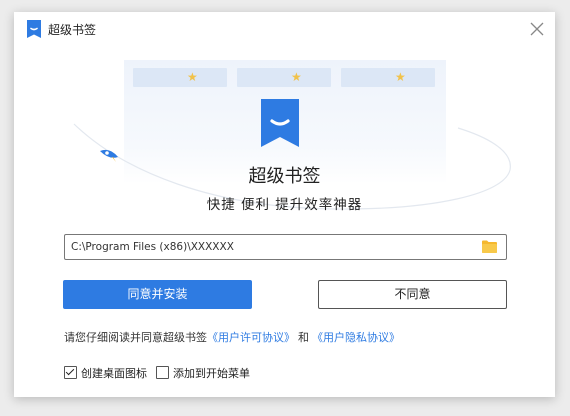 This screenshot has height=416, width=570. Describe the element at coordinates (280, 123) in the screenshot. I see `app-logo-icon` at that location.